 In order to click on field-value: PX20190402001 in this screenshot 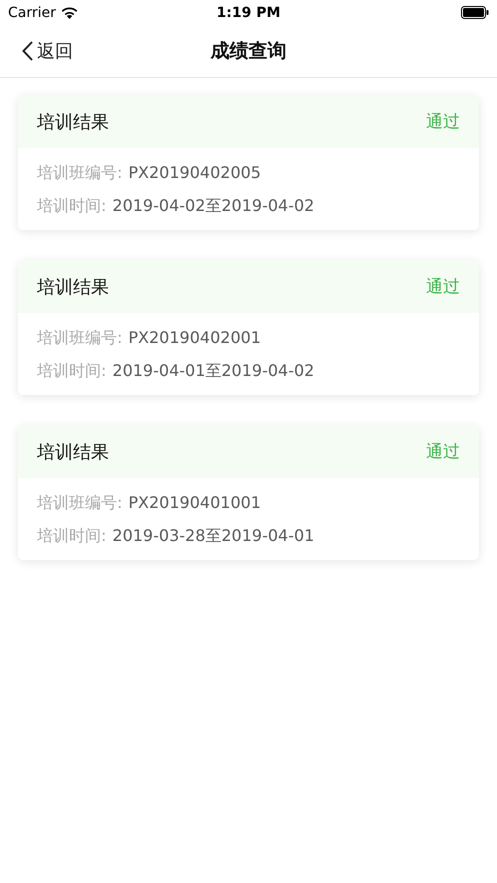, I will do `click(194, 337)`.